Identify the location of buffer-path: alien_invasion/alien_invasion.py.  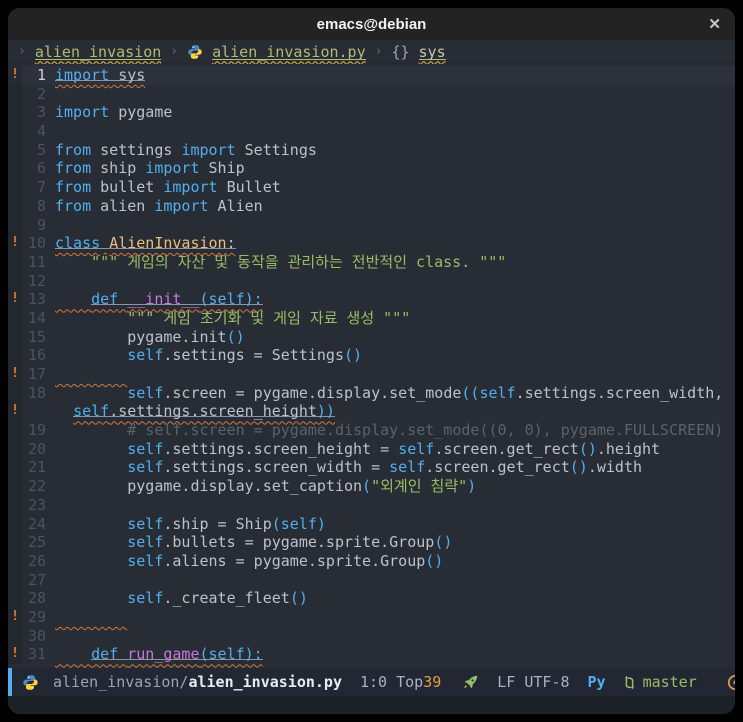
(197, 682).